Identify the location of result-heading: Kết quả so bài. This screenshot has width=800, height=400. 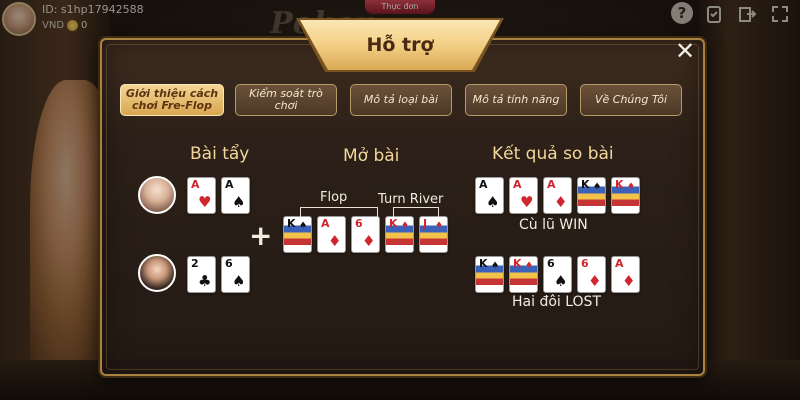
(553, 154).